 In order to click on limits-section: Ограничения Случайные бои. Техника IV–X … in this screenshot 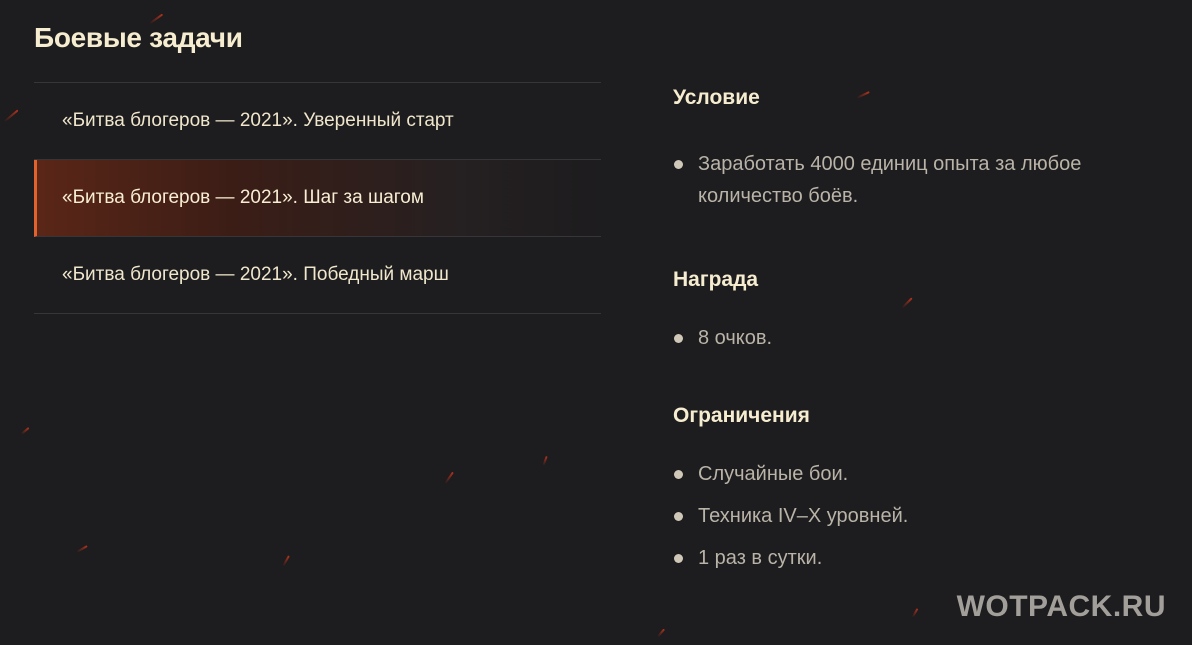, I will do `click(913, 489)`.